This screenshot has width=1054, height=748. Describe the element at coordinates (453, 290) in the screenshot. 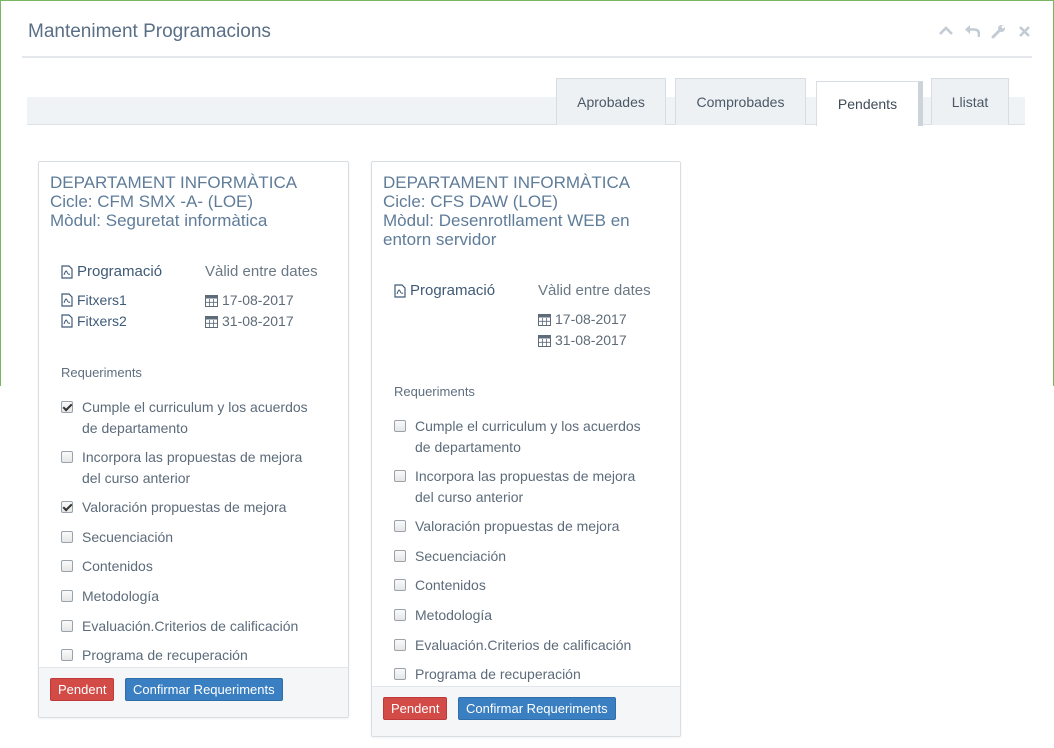

I see `programacio-label: Programació` at that location.